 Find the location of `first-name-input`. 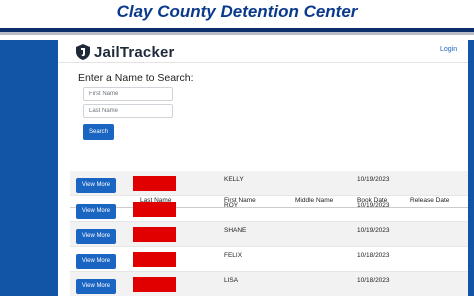

first-name-input is located at coordinates (128, 94).